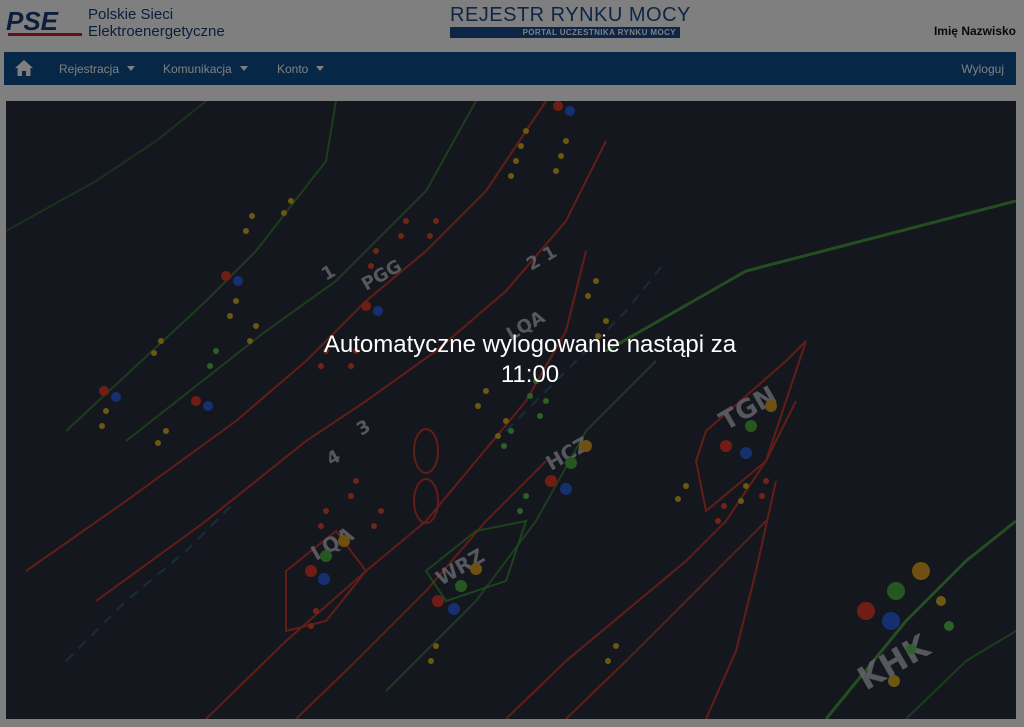 The image size is (1024, 727). Describe the element at coordinates (530, 374) in the screenshot. I see `session-timeout-countdown: 11:00` at that location.